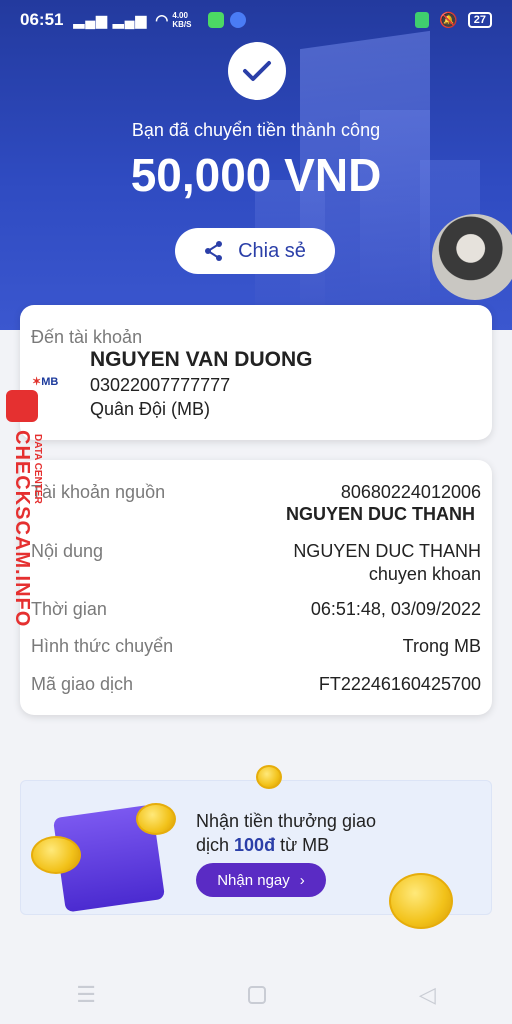 Image resolution: width=512 pixels, height=1024 pixels. What do you see at coordinates (302, 880) in the screenshot?
I see `chevron-right-icon: ›` at bounding box center [302, 880].